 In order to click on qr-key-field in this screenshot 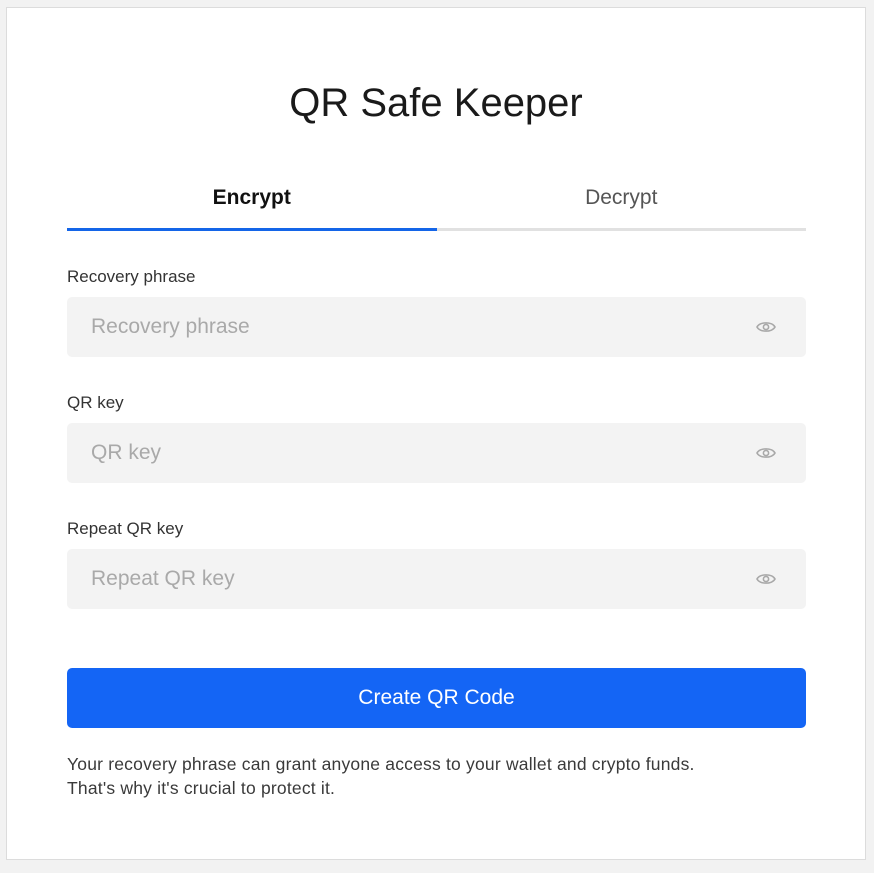, I will do `click(436, 453)`.